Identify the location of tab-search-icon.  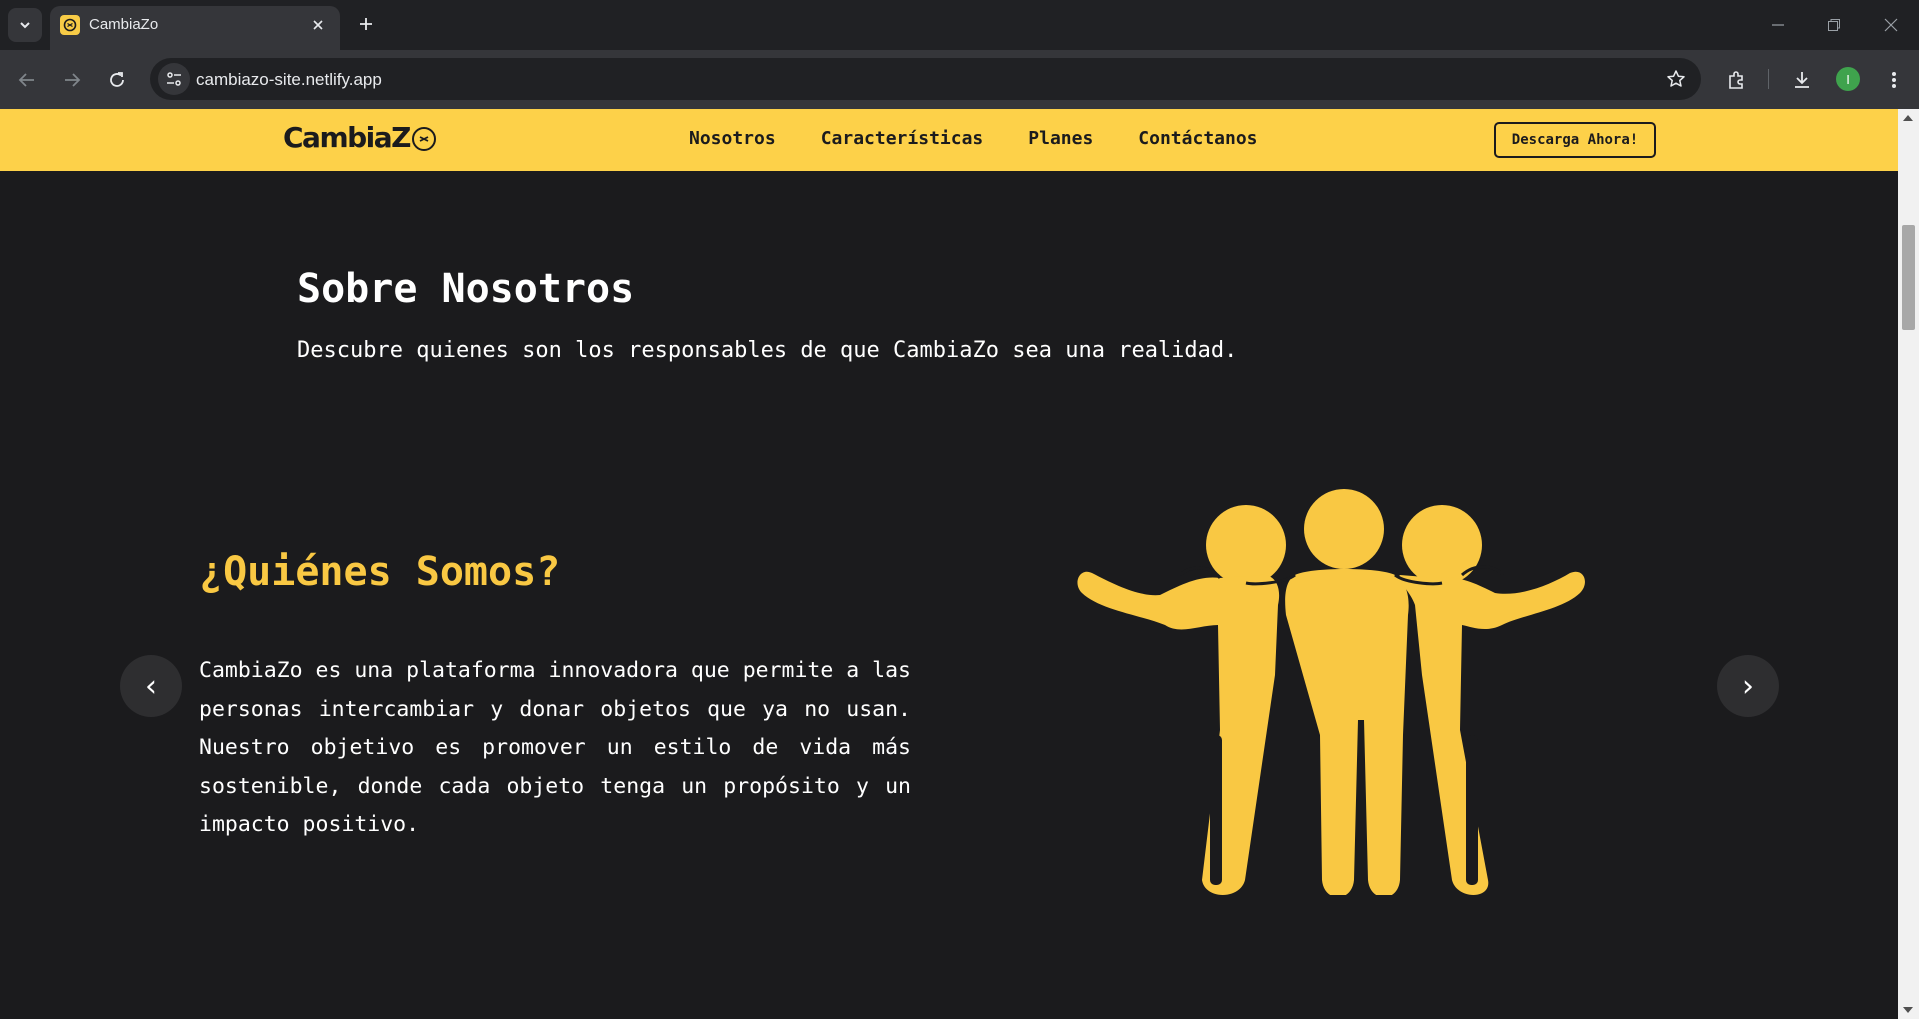
(25, 25).